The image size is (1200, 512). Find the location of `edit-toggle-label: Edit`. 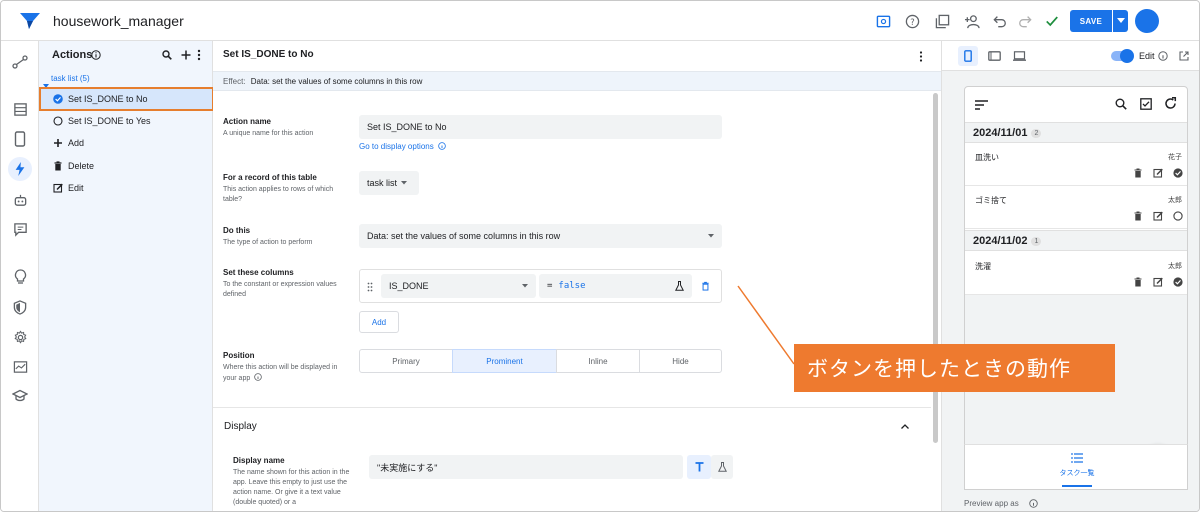

edit-toggle-label: Edit is located at coordinates (1147, 56).